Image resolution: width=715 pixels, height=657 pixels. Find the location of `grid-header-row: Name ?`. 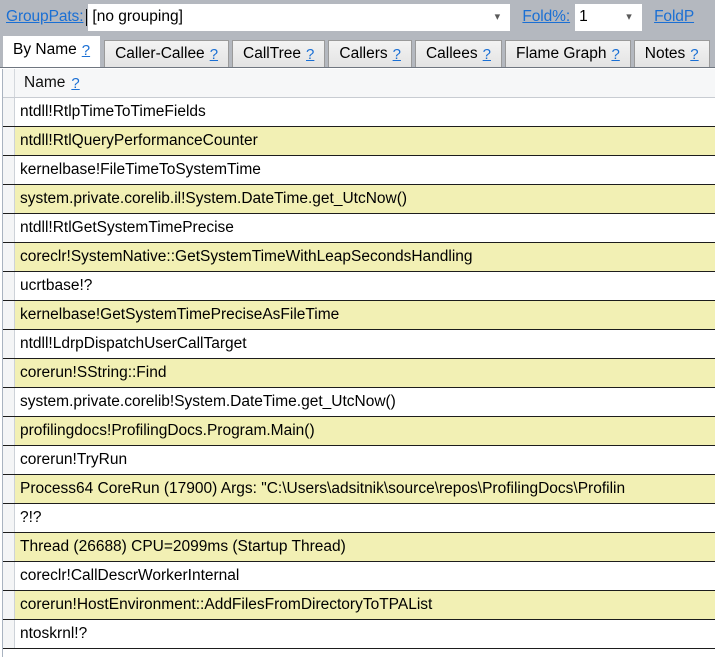

grid-header-row: Name ? is located at coordinates (359, 83).